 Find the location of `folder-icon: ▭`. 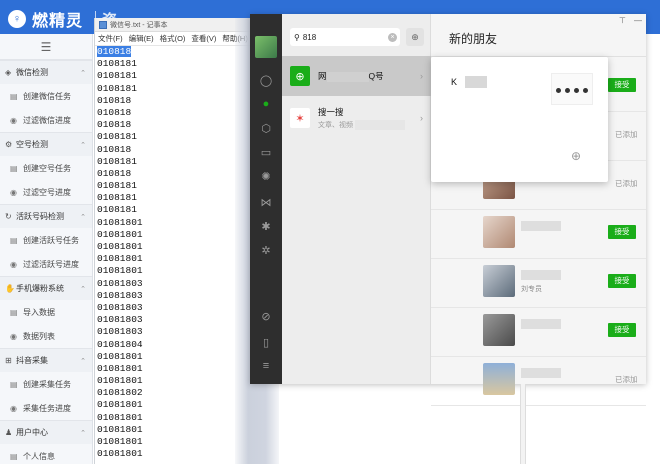

folder-icon: ▭ is located at coordinates (266, 152).